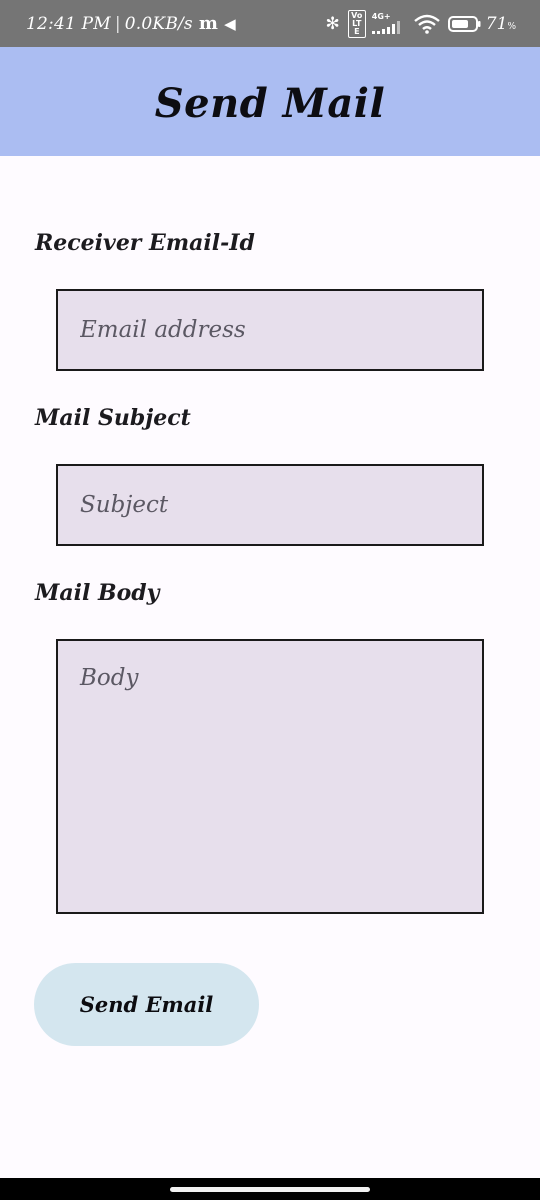 This screenshot has width=540, height=1200. What do you see at coordinates (158, 23) in the screenshot?
I see `status-net-speed: 0.0KB/s` at bounding box center [158, 23].